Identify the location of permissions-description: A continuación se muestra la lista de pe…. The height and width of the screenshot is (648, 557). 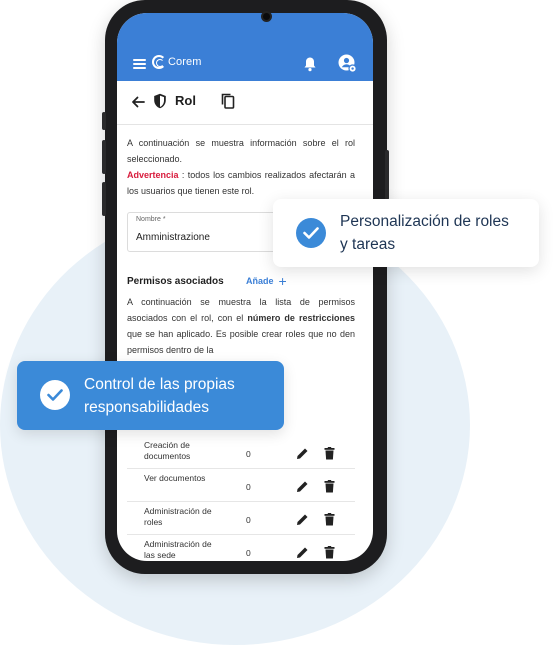
(241, 326).